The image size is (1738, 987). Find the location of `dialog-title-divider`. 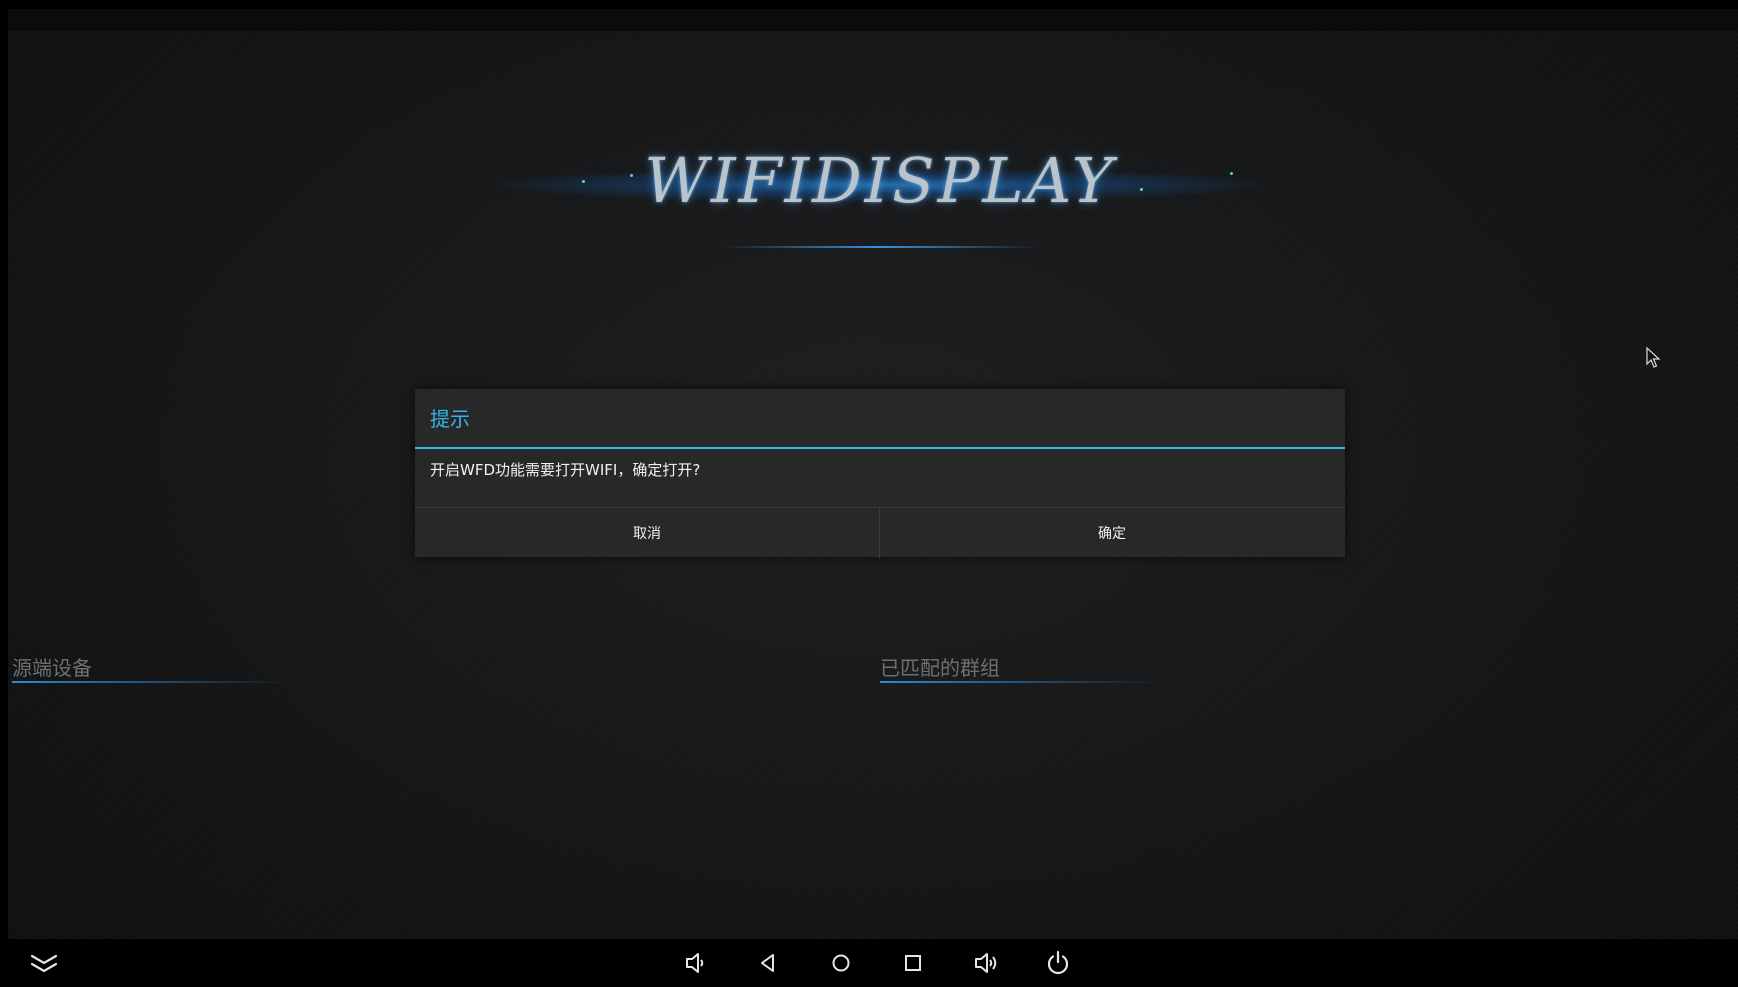

dialog-title-divider is located at coordinates (880, 448).